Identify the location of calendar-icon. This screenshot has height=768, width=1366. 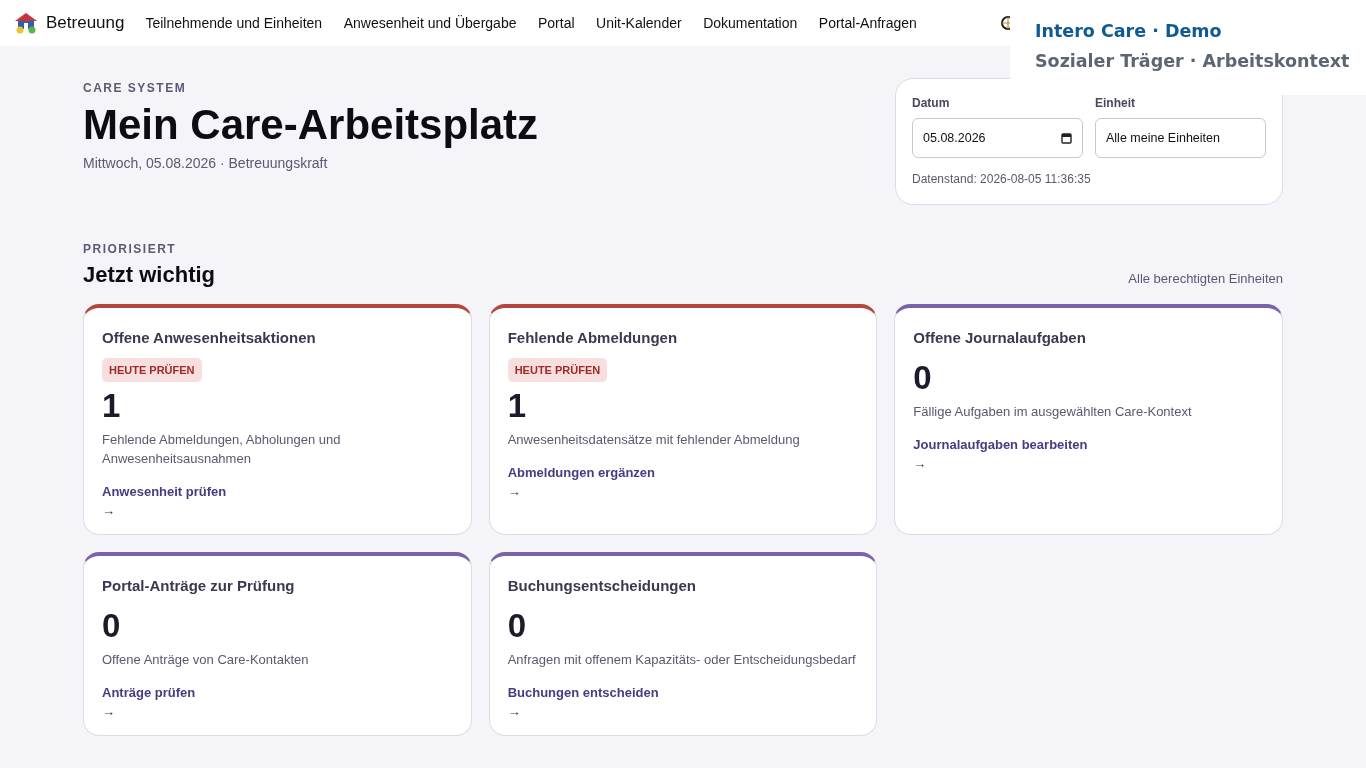
(1066, 138).